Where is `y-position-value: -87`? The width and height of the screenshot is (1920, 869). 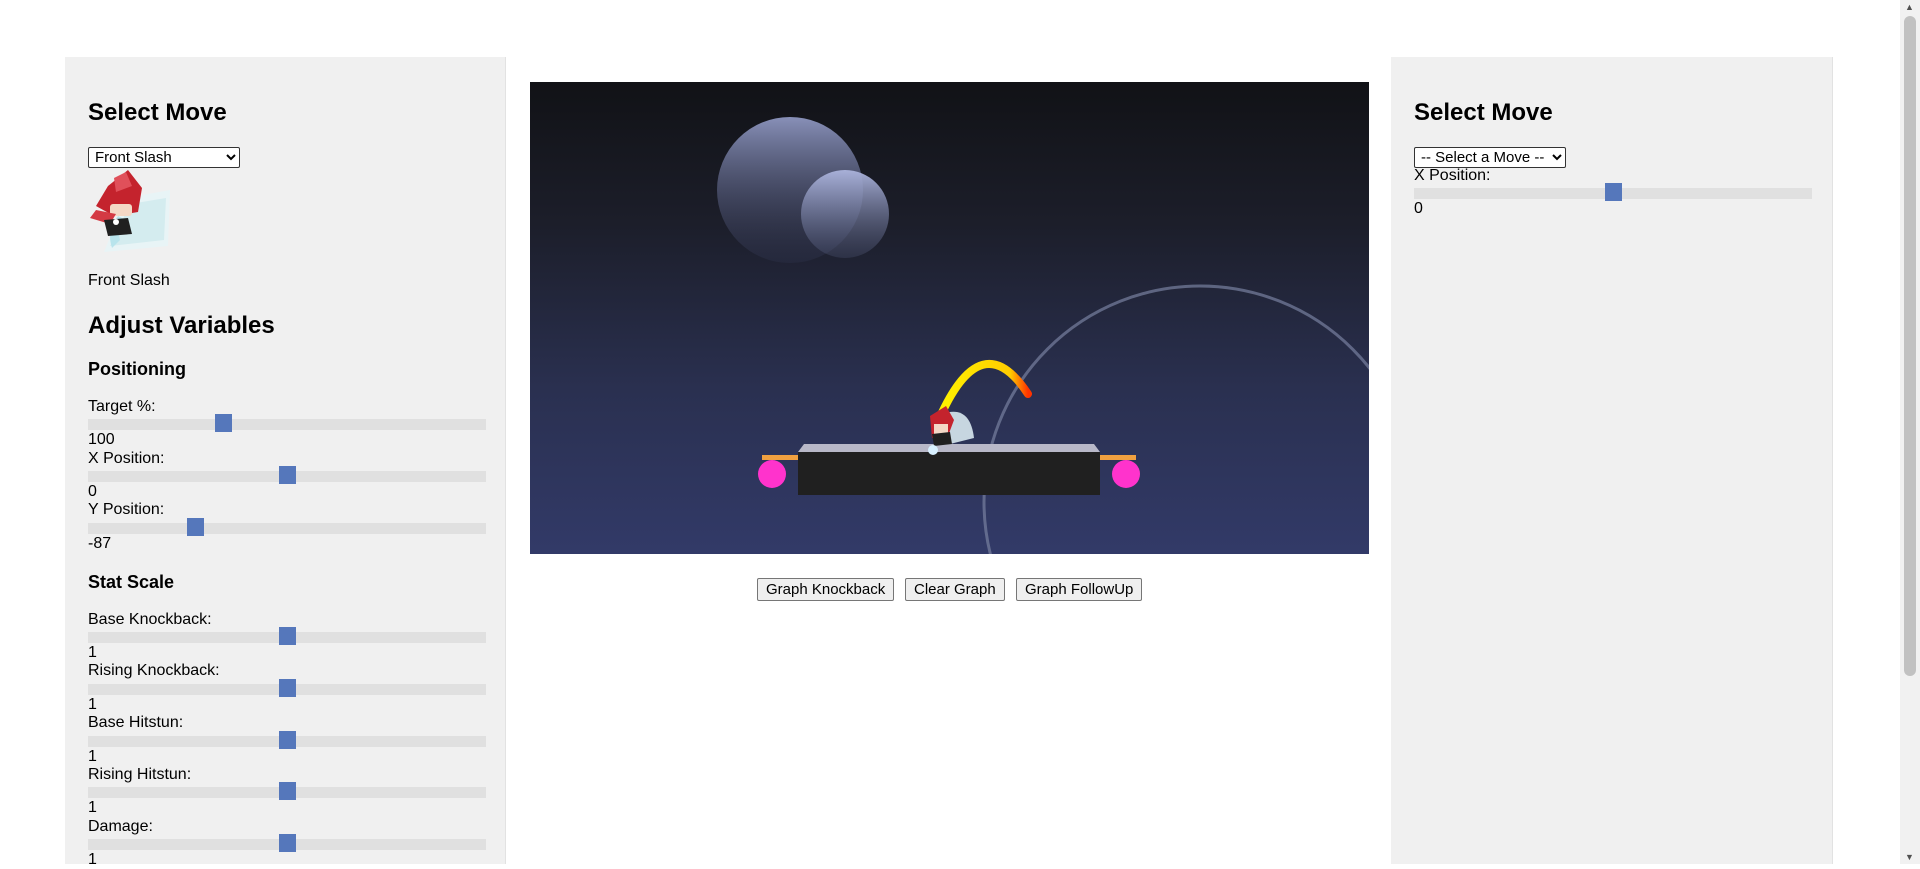 y-position-value: -87 is located at coordinates (100, 543).